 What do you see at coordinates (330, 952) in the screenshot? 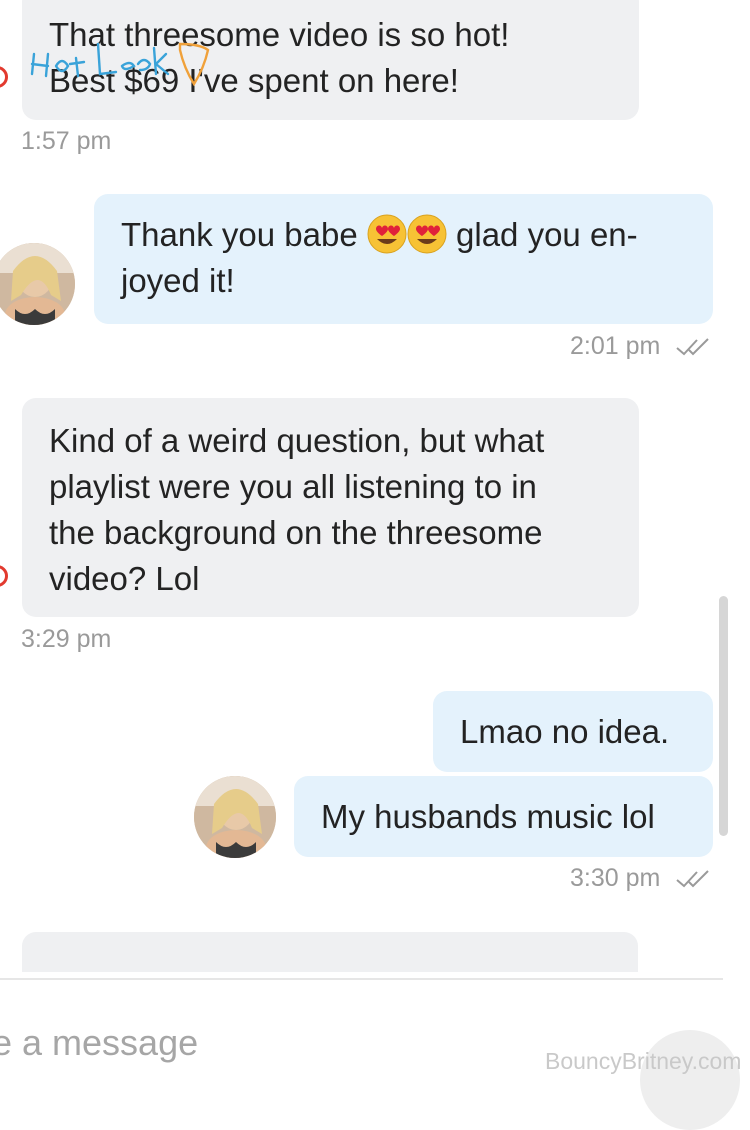
I see `incoming-message-bubble` at bounding box center [330, 952].